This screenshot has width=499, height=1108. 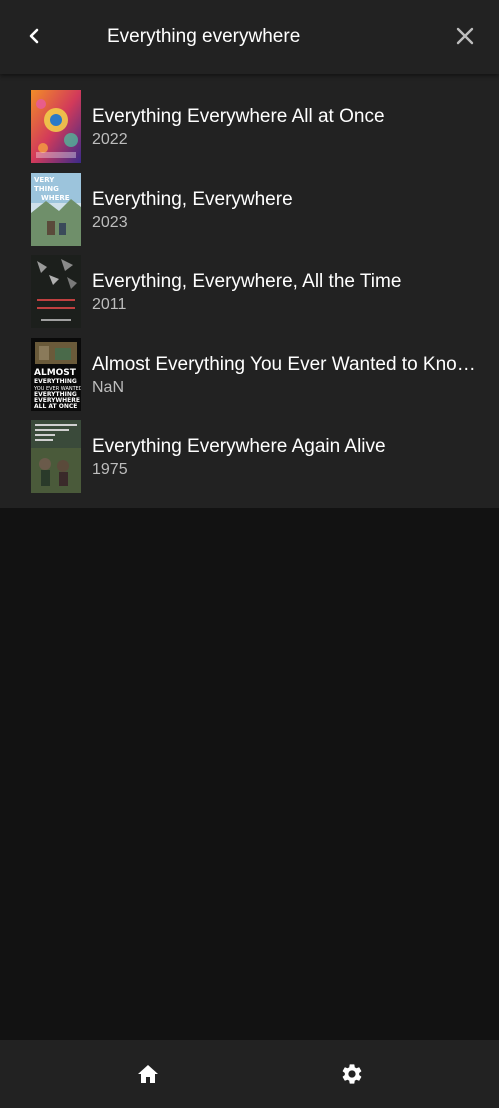 What do you see at coordinates (192, 199) in the screenshot?
I see `result-title: Everything, Everywhere` at bounding box center [192, 199].